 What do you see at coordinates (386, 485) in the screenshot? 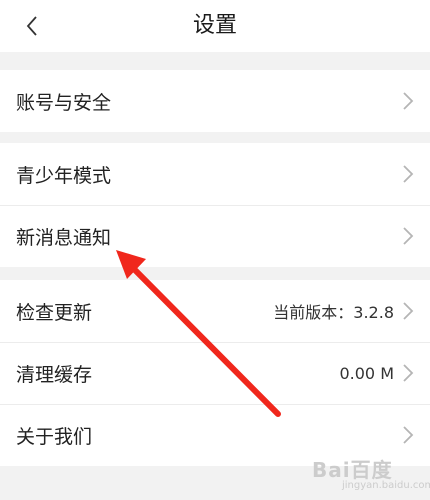
I see `watermark-url: jingyan.baidu.com` at bounding box center [386, 485].